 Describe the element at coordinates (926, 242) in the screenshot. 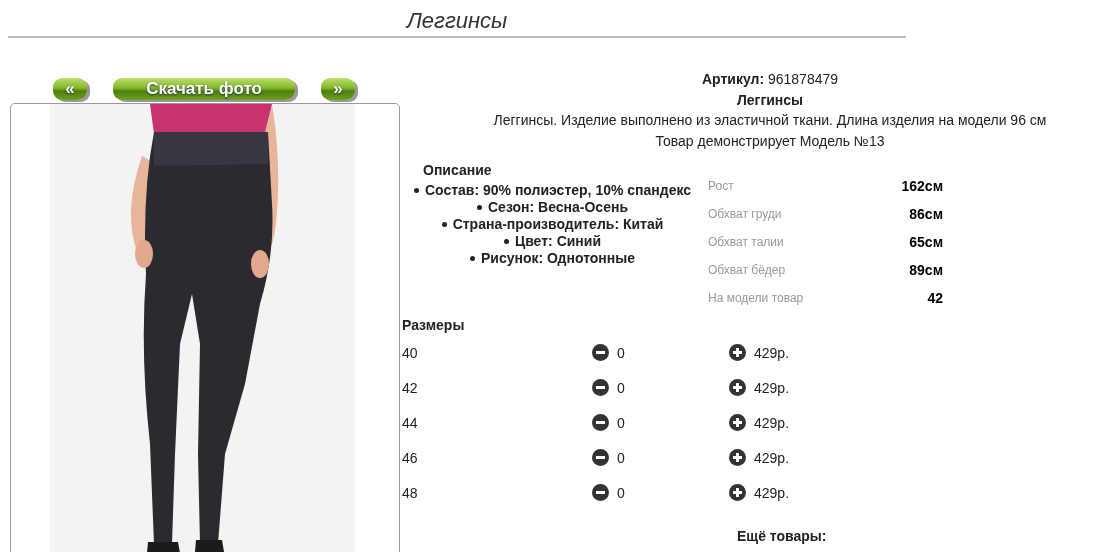

I see `measurement-value: 65см` at that location.